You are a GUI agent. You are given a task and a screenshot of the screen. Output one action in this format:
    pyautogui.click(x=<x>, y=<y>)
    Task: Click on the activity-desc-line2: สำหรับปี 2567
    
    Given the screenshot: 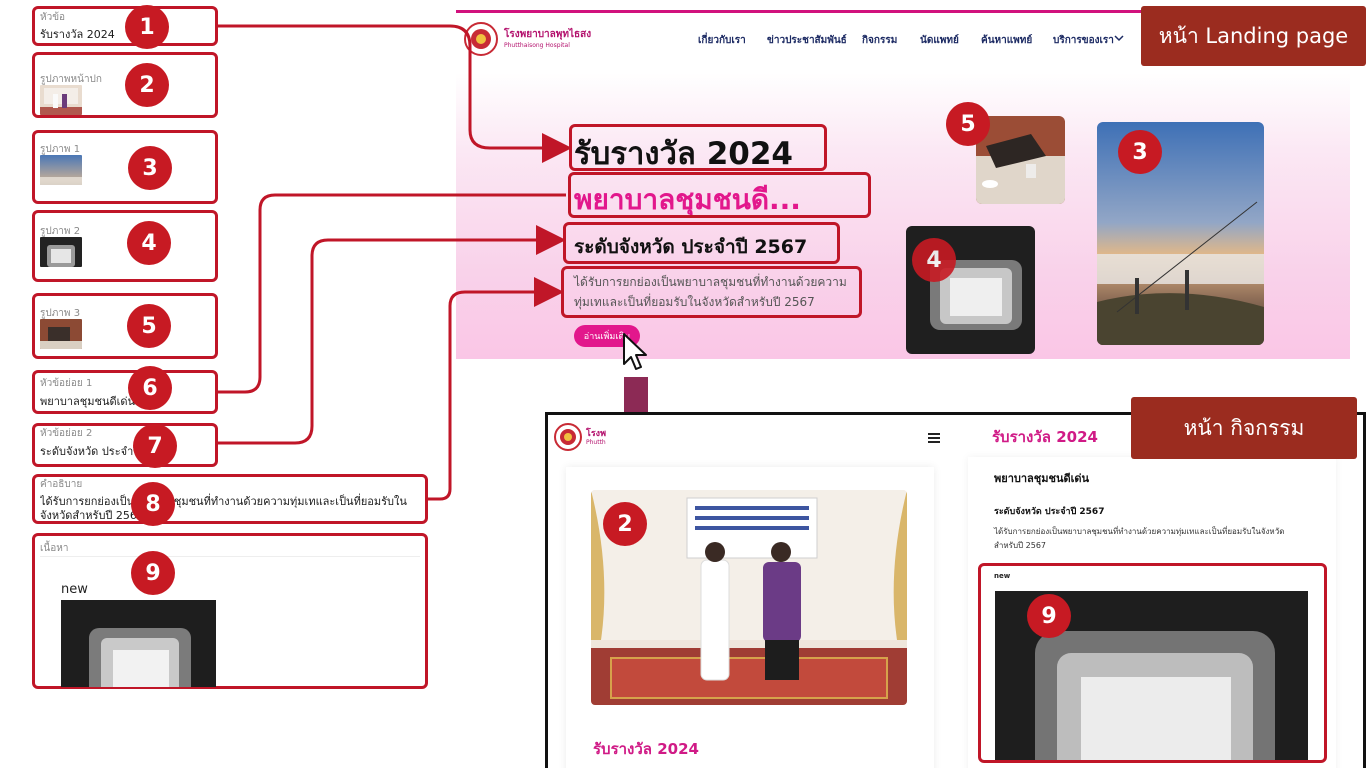 What is the action you would take?
    pyautogui.click(x=1020, y=545)
    